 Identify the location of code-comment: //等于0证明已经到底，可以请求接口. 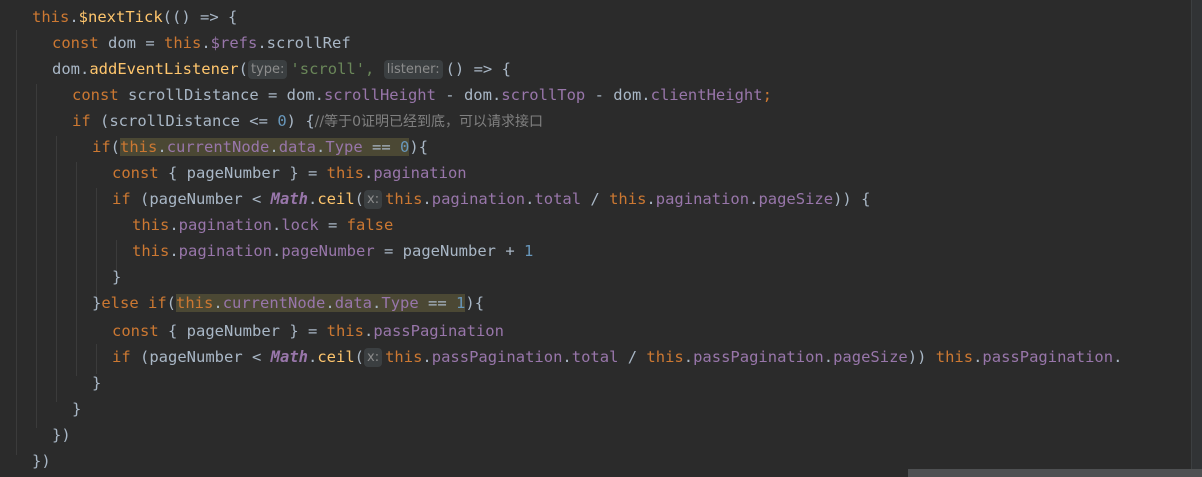
(428, 122).